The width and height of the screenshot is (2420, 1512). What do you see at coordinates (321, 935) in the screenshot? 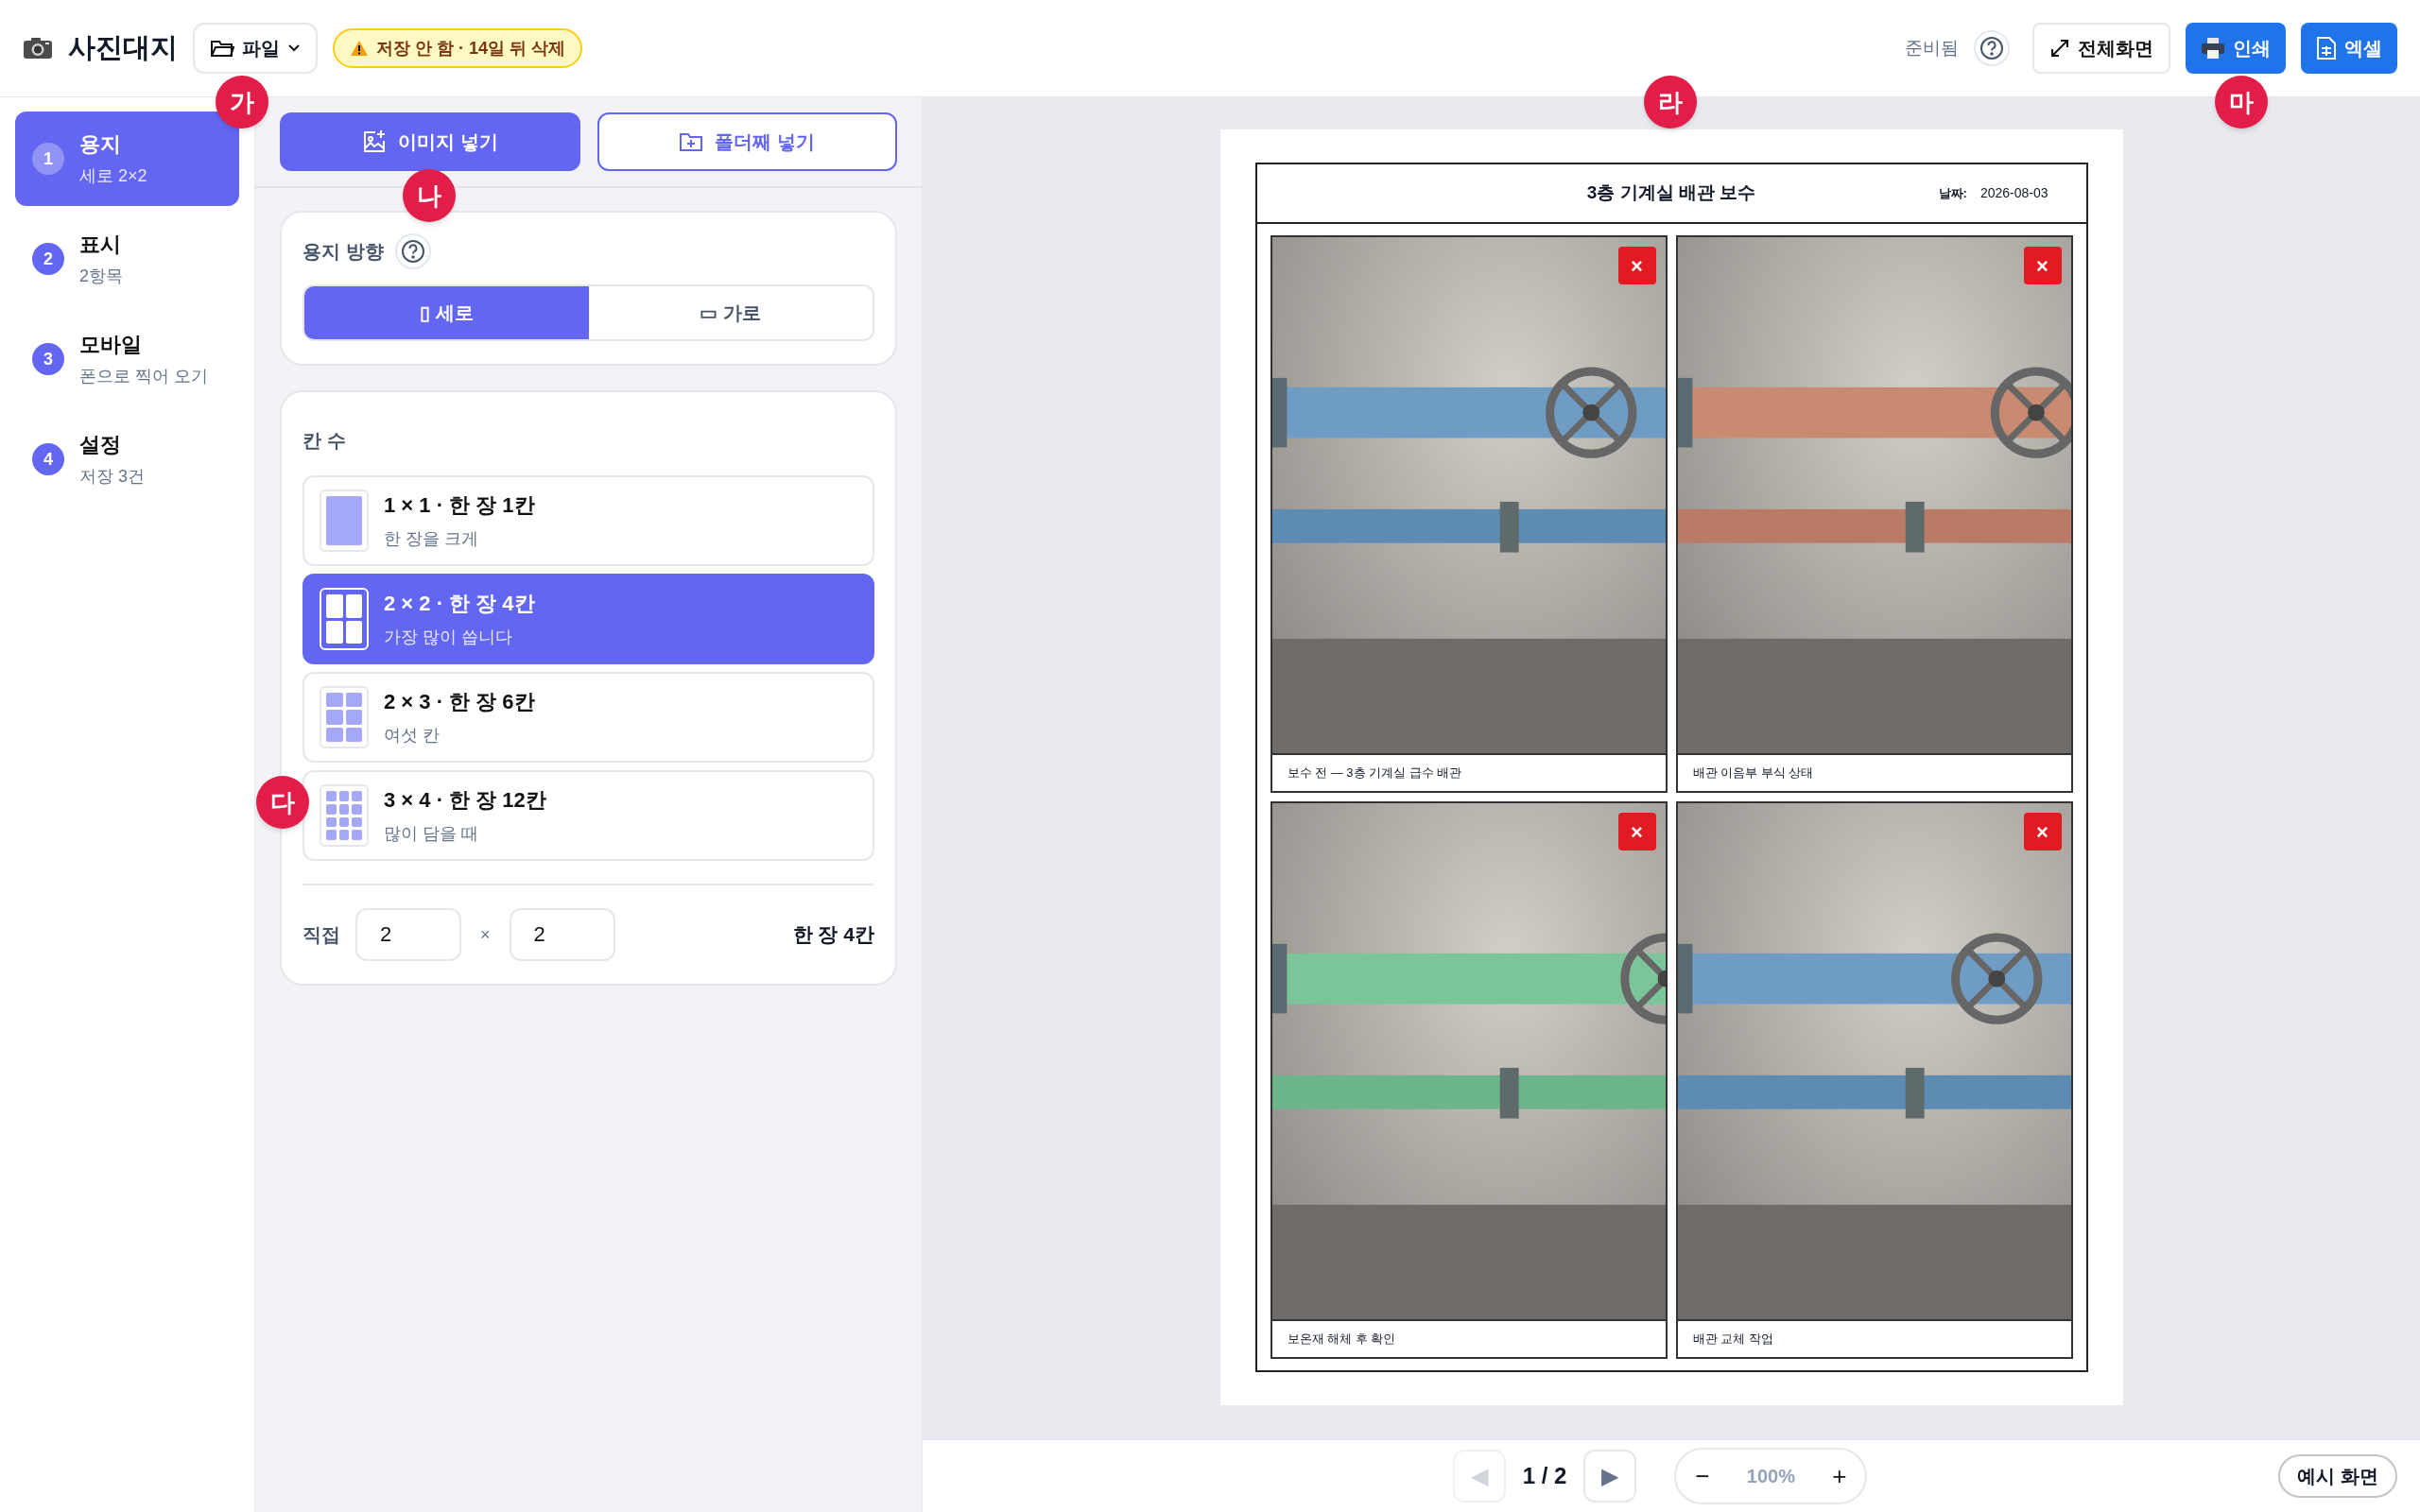
I see `custom-label: 직접` at bounding box center [321, 935].